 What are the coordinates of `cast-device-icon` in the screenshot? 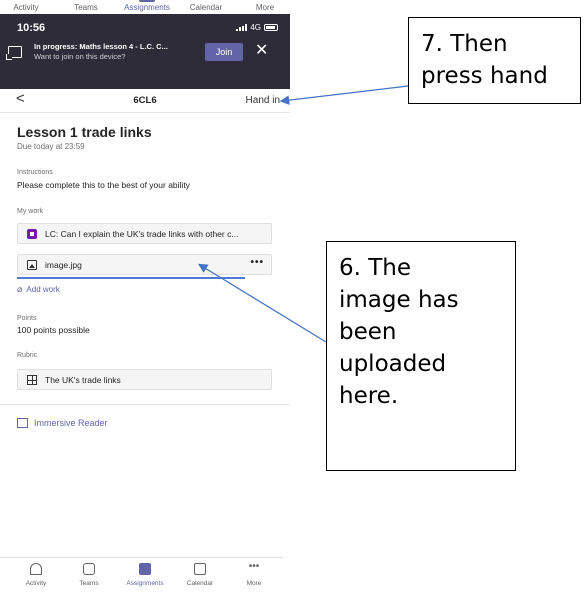 It's located at (14, 53).